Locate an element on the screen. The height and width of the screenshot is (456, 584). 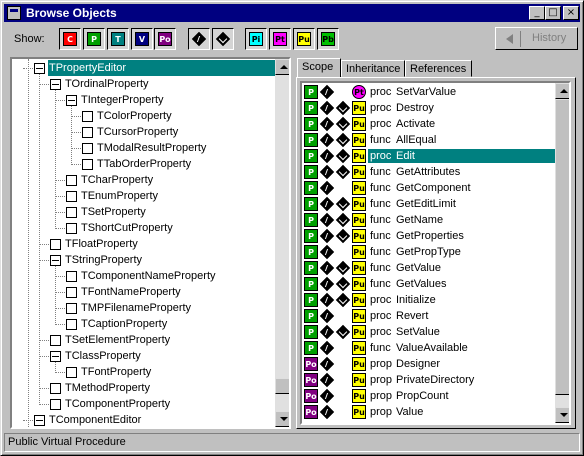
tree-node-enumproperty: TEnumProperty is located at coordinates (143, 196).